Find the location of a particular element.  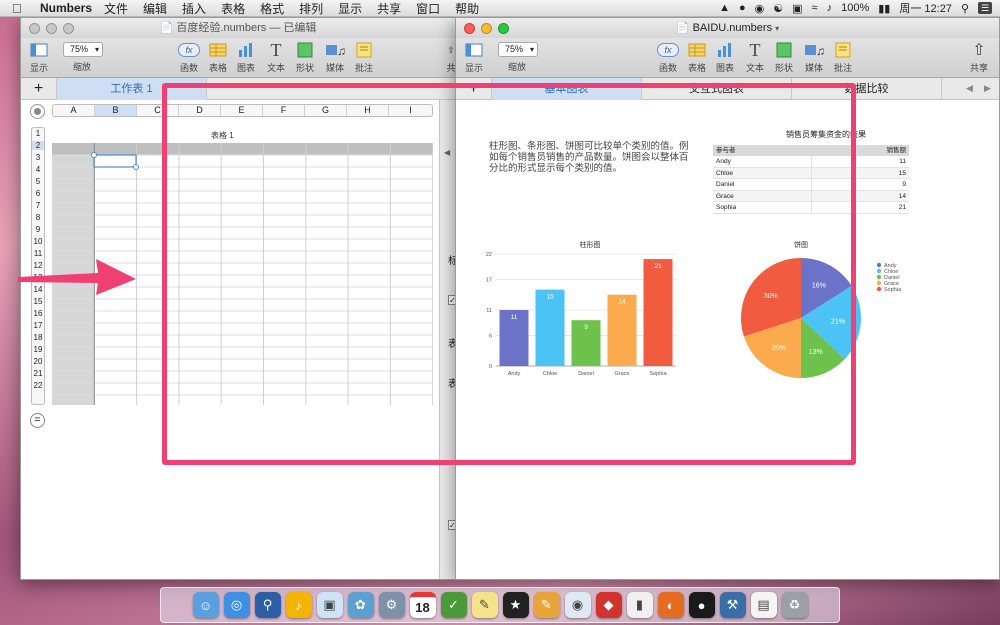

column-header-i: I is located at coordinates (410, 110).